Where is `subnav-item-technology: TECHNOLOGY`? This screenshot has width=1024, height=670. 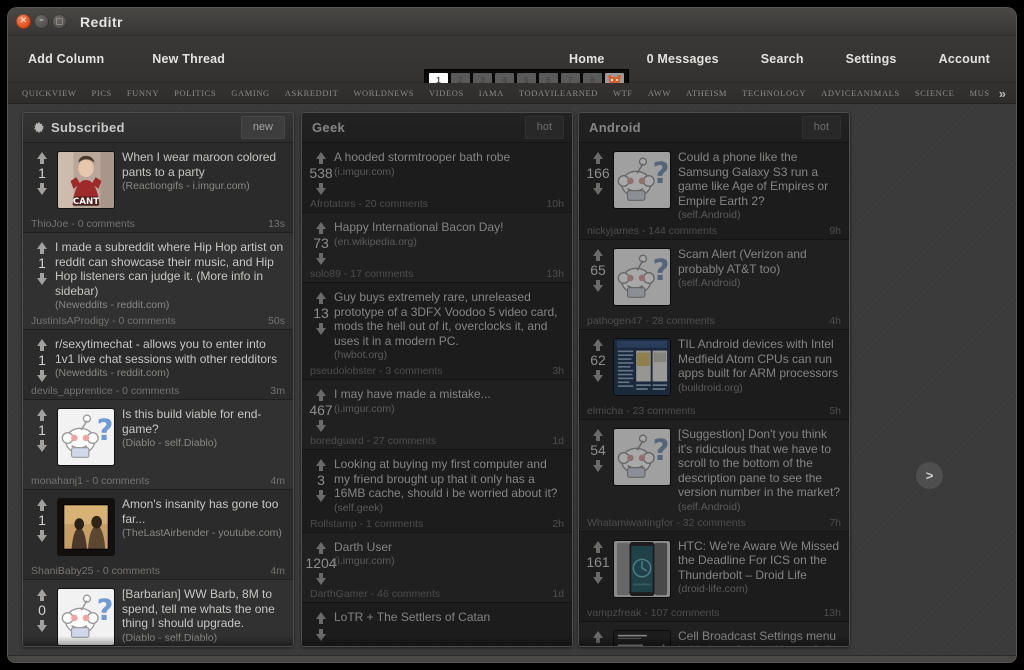
subnav-item-technology: TECHNOLOGY is located at coordinates (774, 93).